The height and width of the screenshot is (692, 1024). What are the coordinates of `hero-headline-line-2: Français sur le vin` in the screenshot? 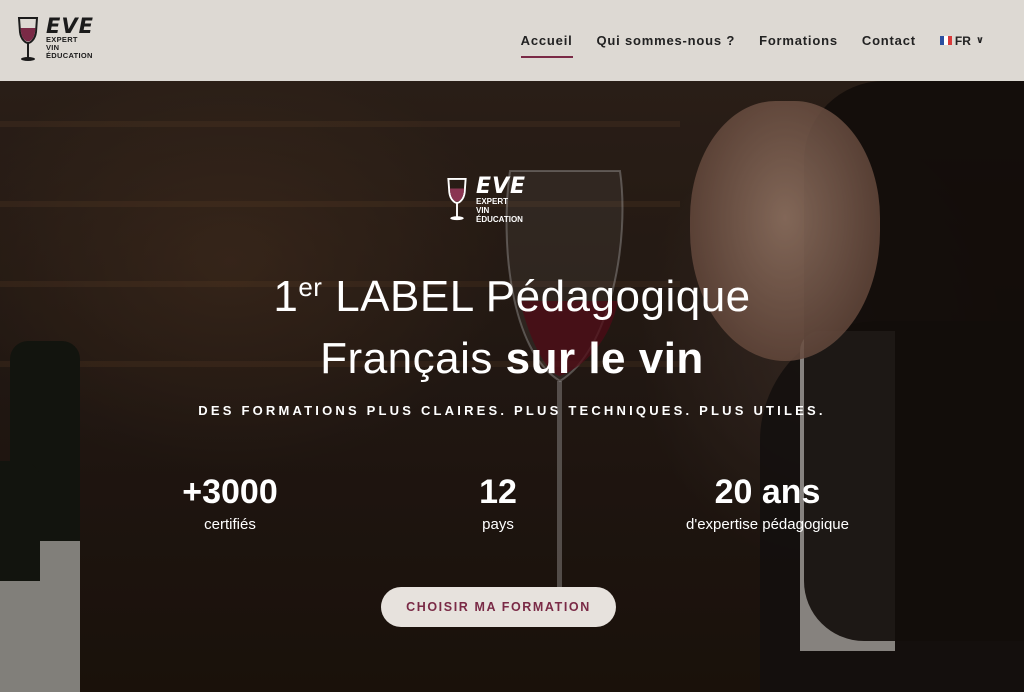 It's located at (512, 358).